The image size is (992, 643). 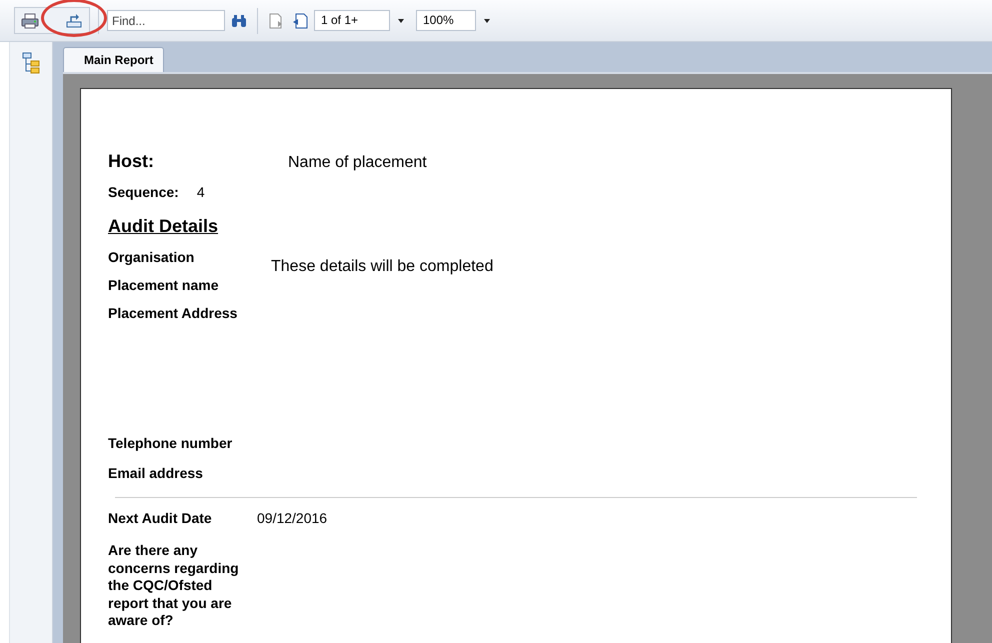 I want to click on binoculars-icon, so click(x=239, y=21).